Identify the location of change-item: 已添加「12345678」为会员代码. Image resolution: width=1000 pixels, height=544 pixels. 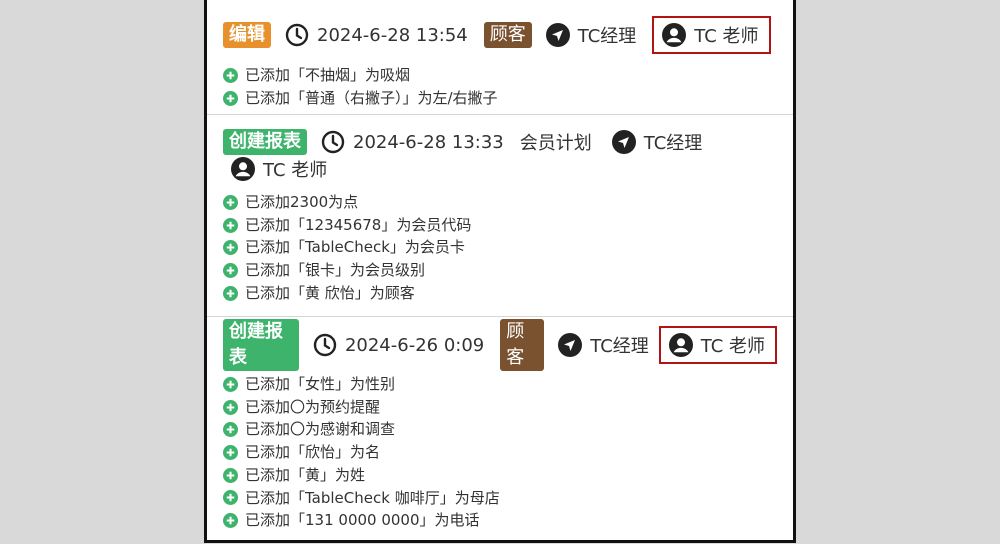
(500, 225).